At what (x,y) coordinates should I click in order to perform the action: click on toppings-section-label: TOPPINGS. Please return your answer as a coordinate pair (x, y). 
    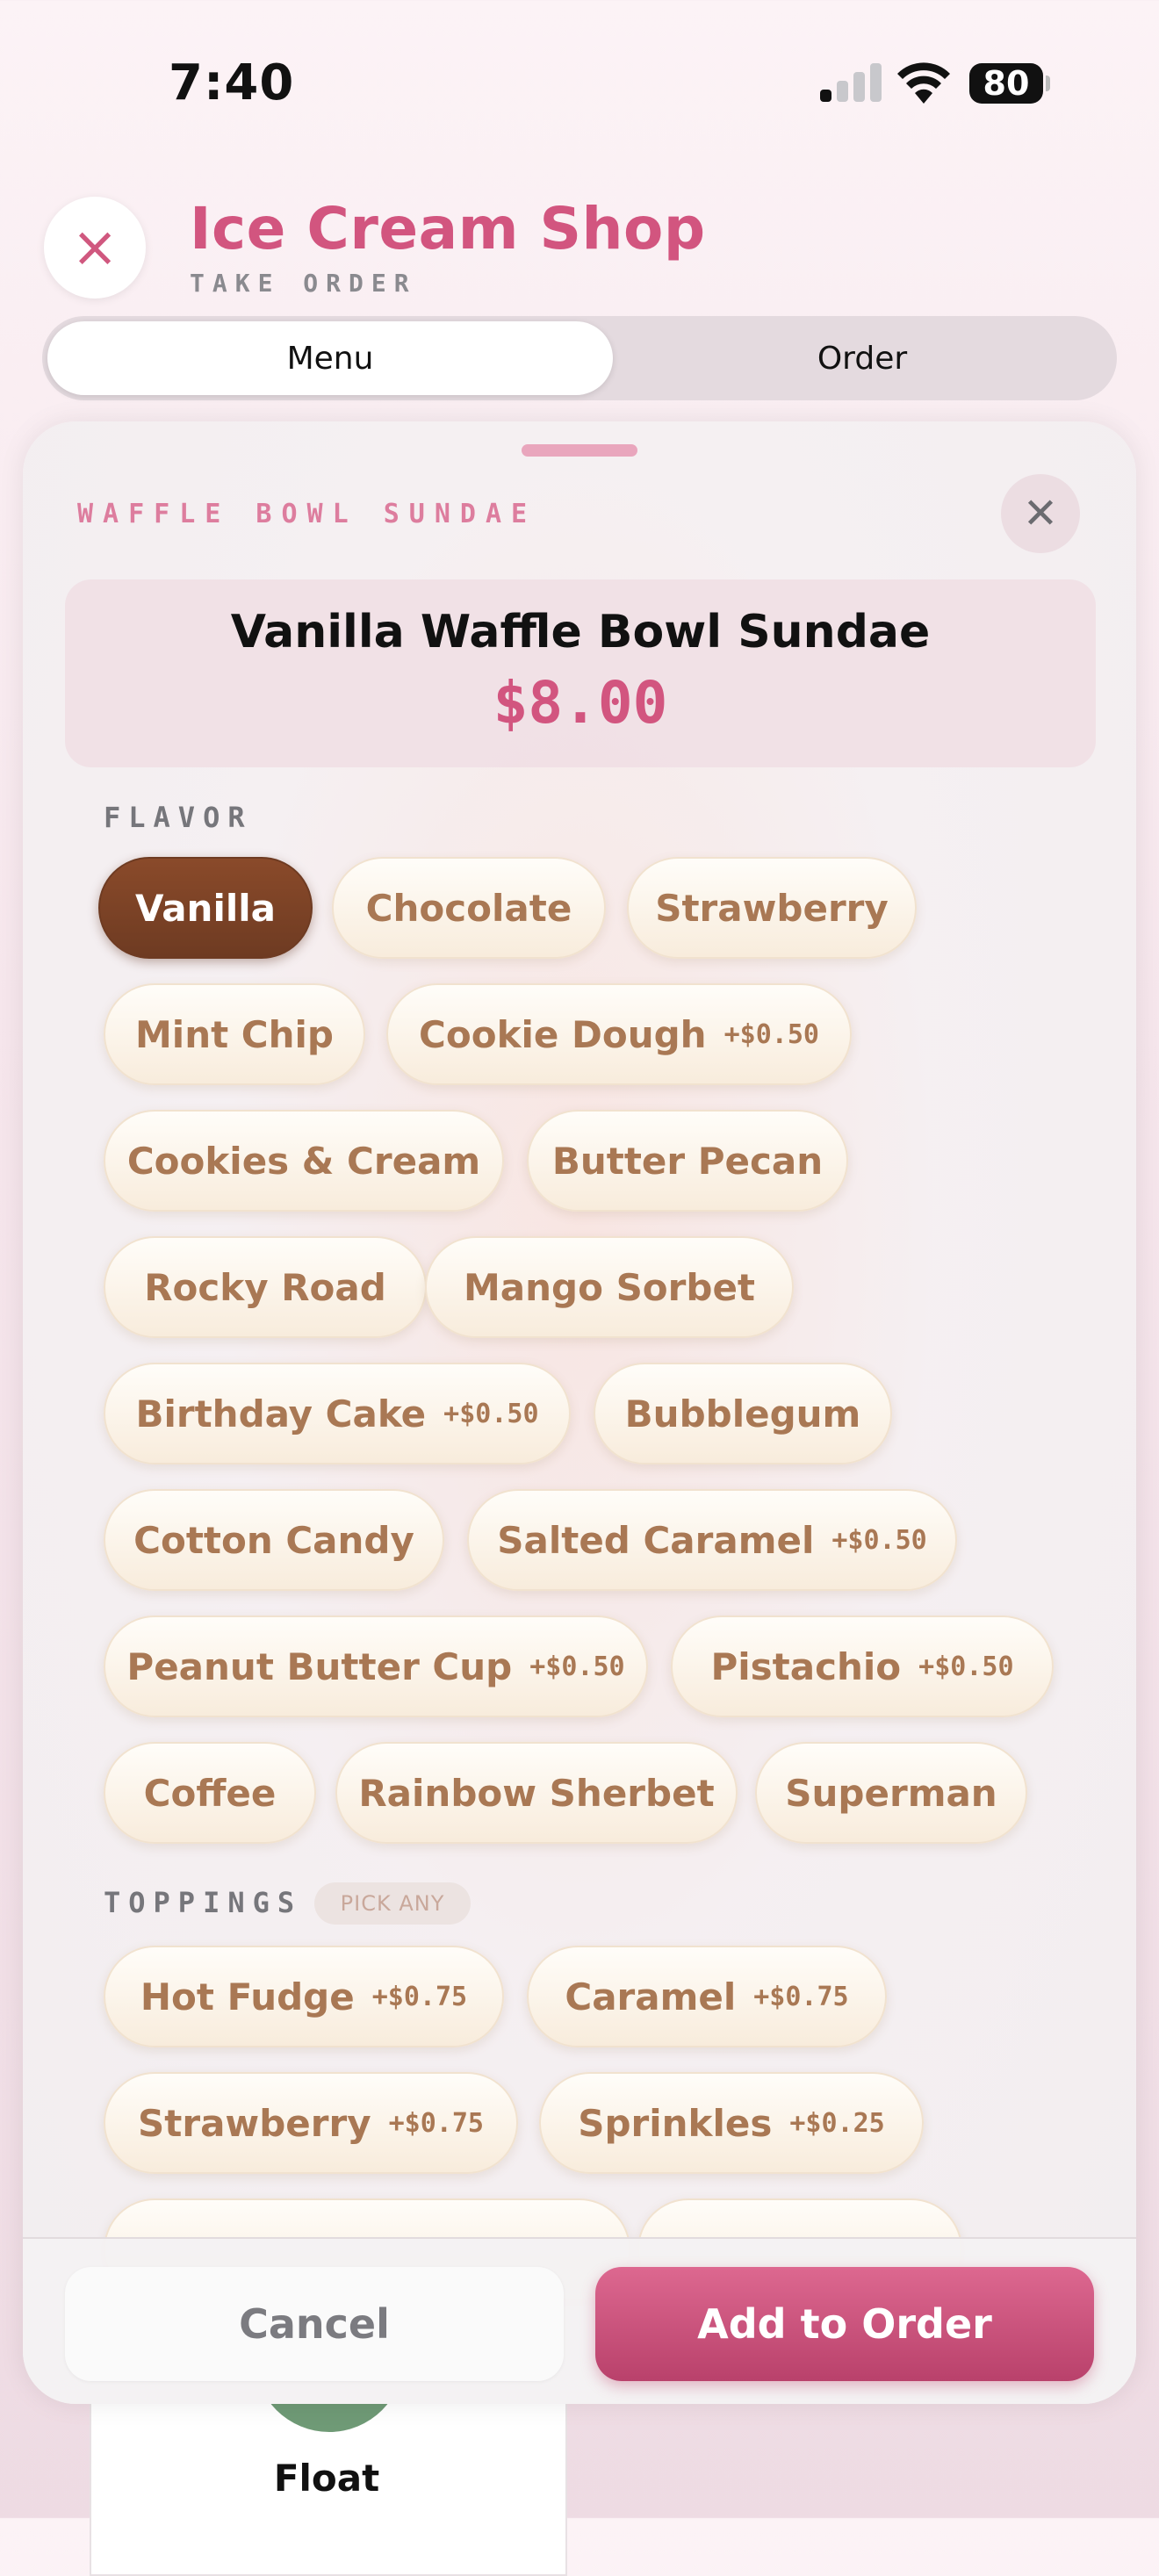
    Looking at the image, I should click on (203, 1902).